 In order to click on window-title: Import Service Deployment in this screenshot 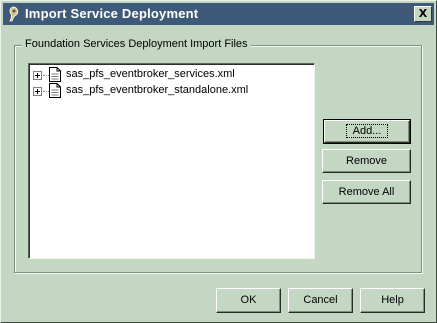, I will do `click(112, 13)`.